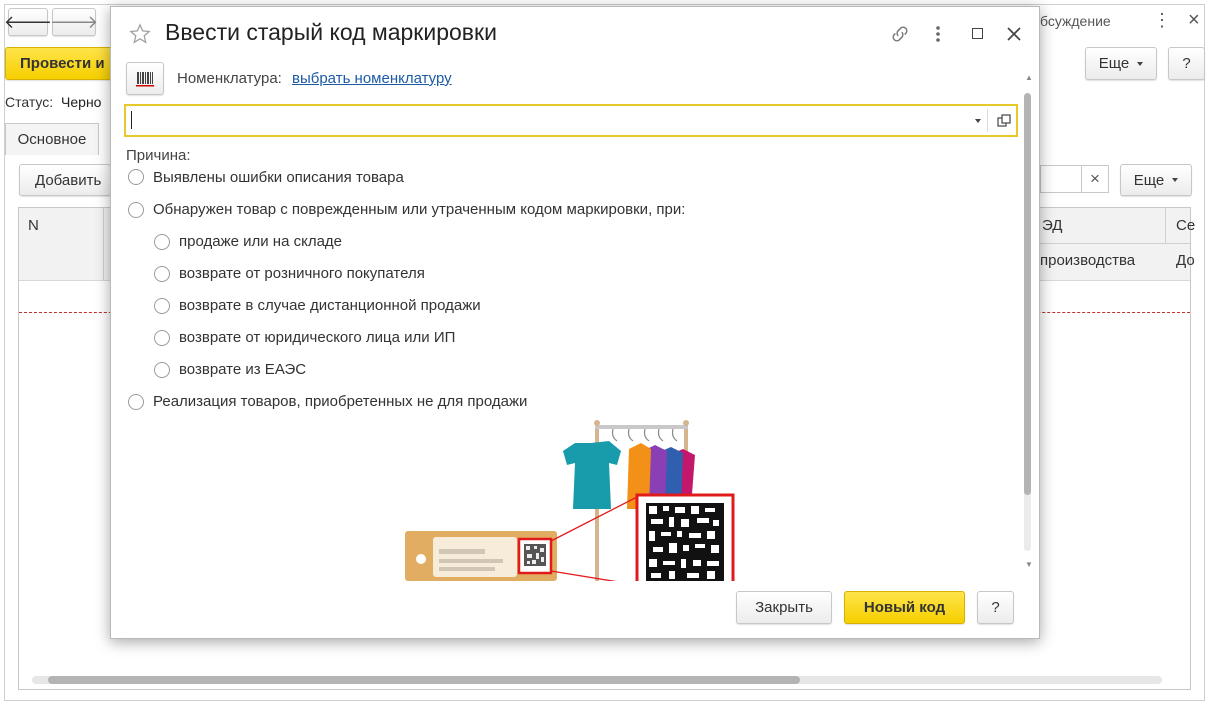  I want to click on scroll-down-icon: ▼, so click(1029, 564).